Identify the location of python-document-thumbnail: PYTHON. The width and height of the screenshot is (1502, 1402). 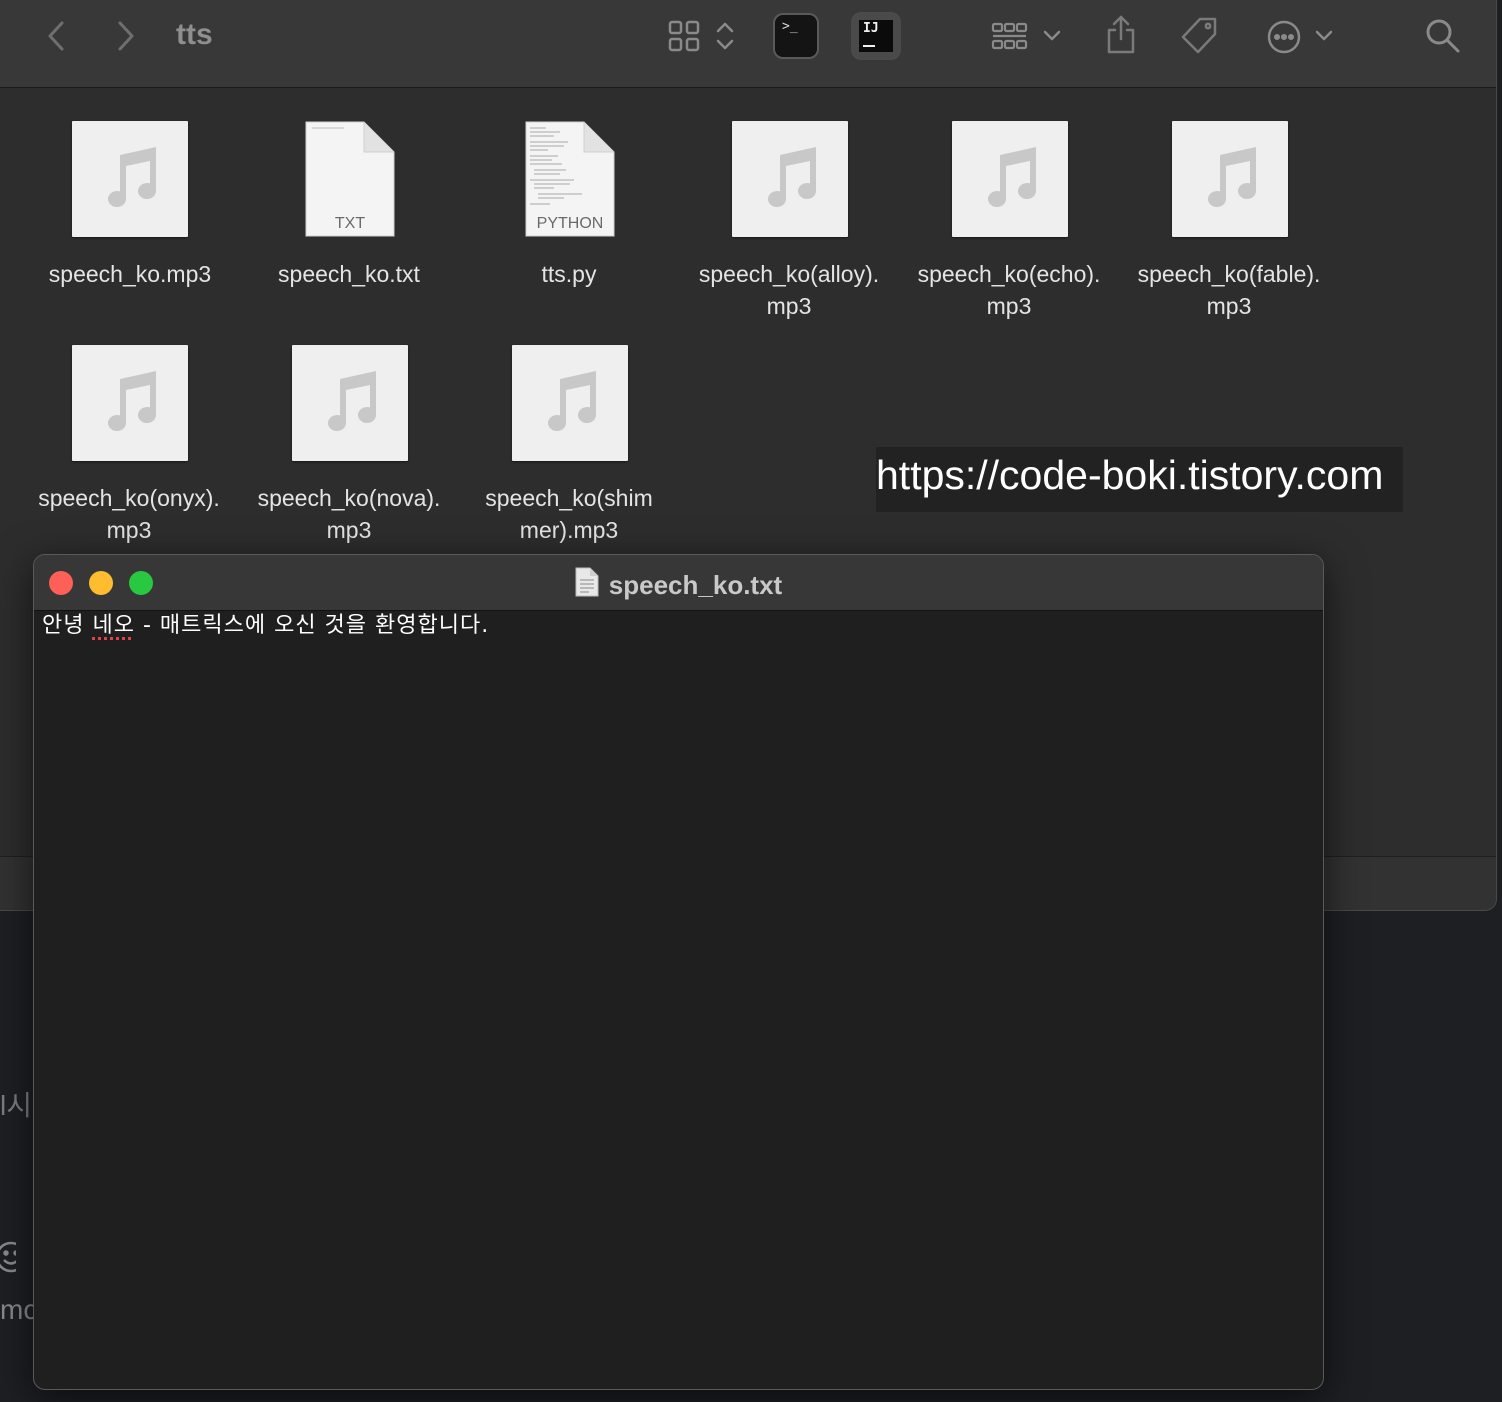
(570, 179).